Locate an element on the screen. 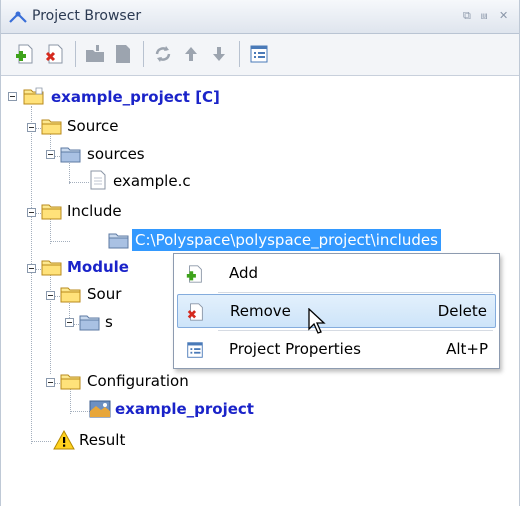  tree-item-source: Source is located at coordinates (93, 126).